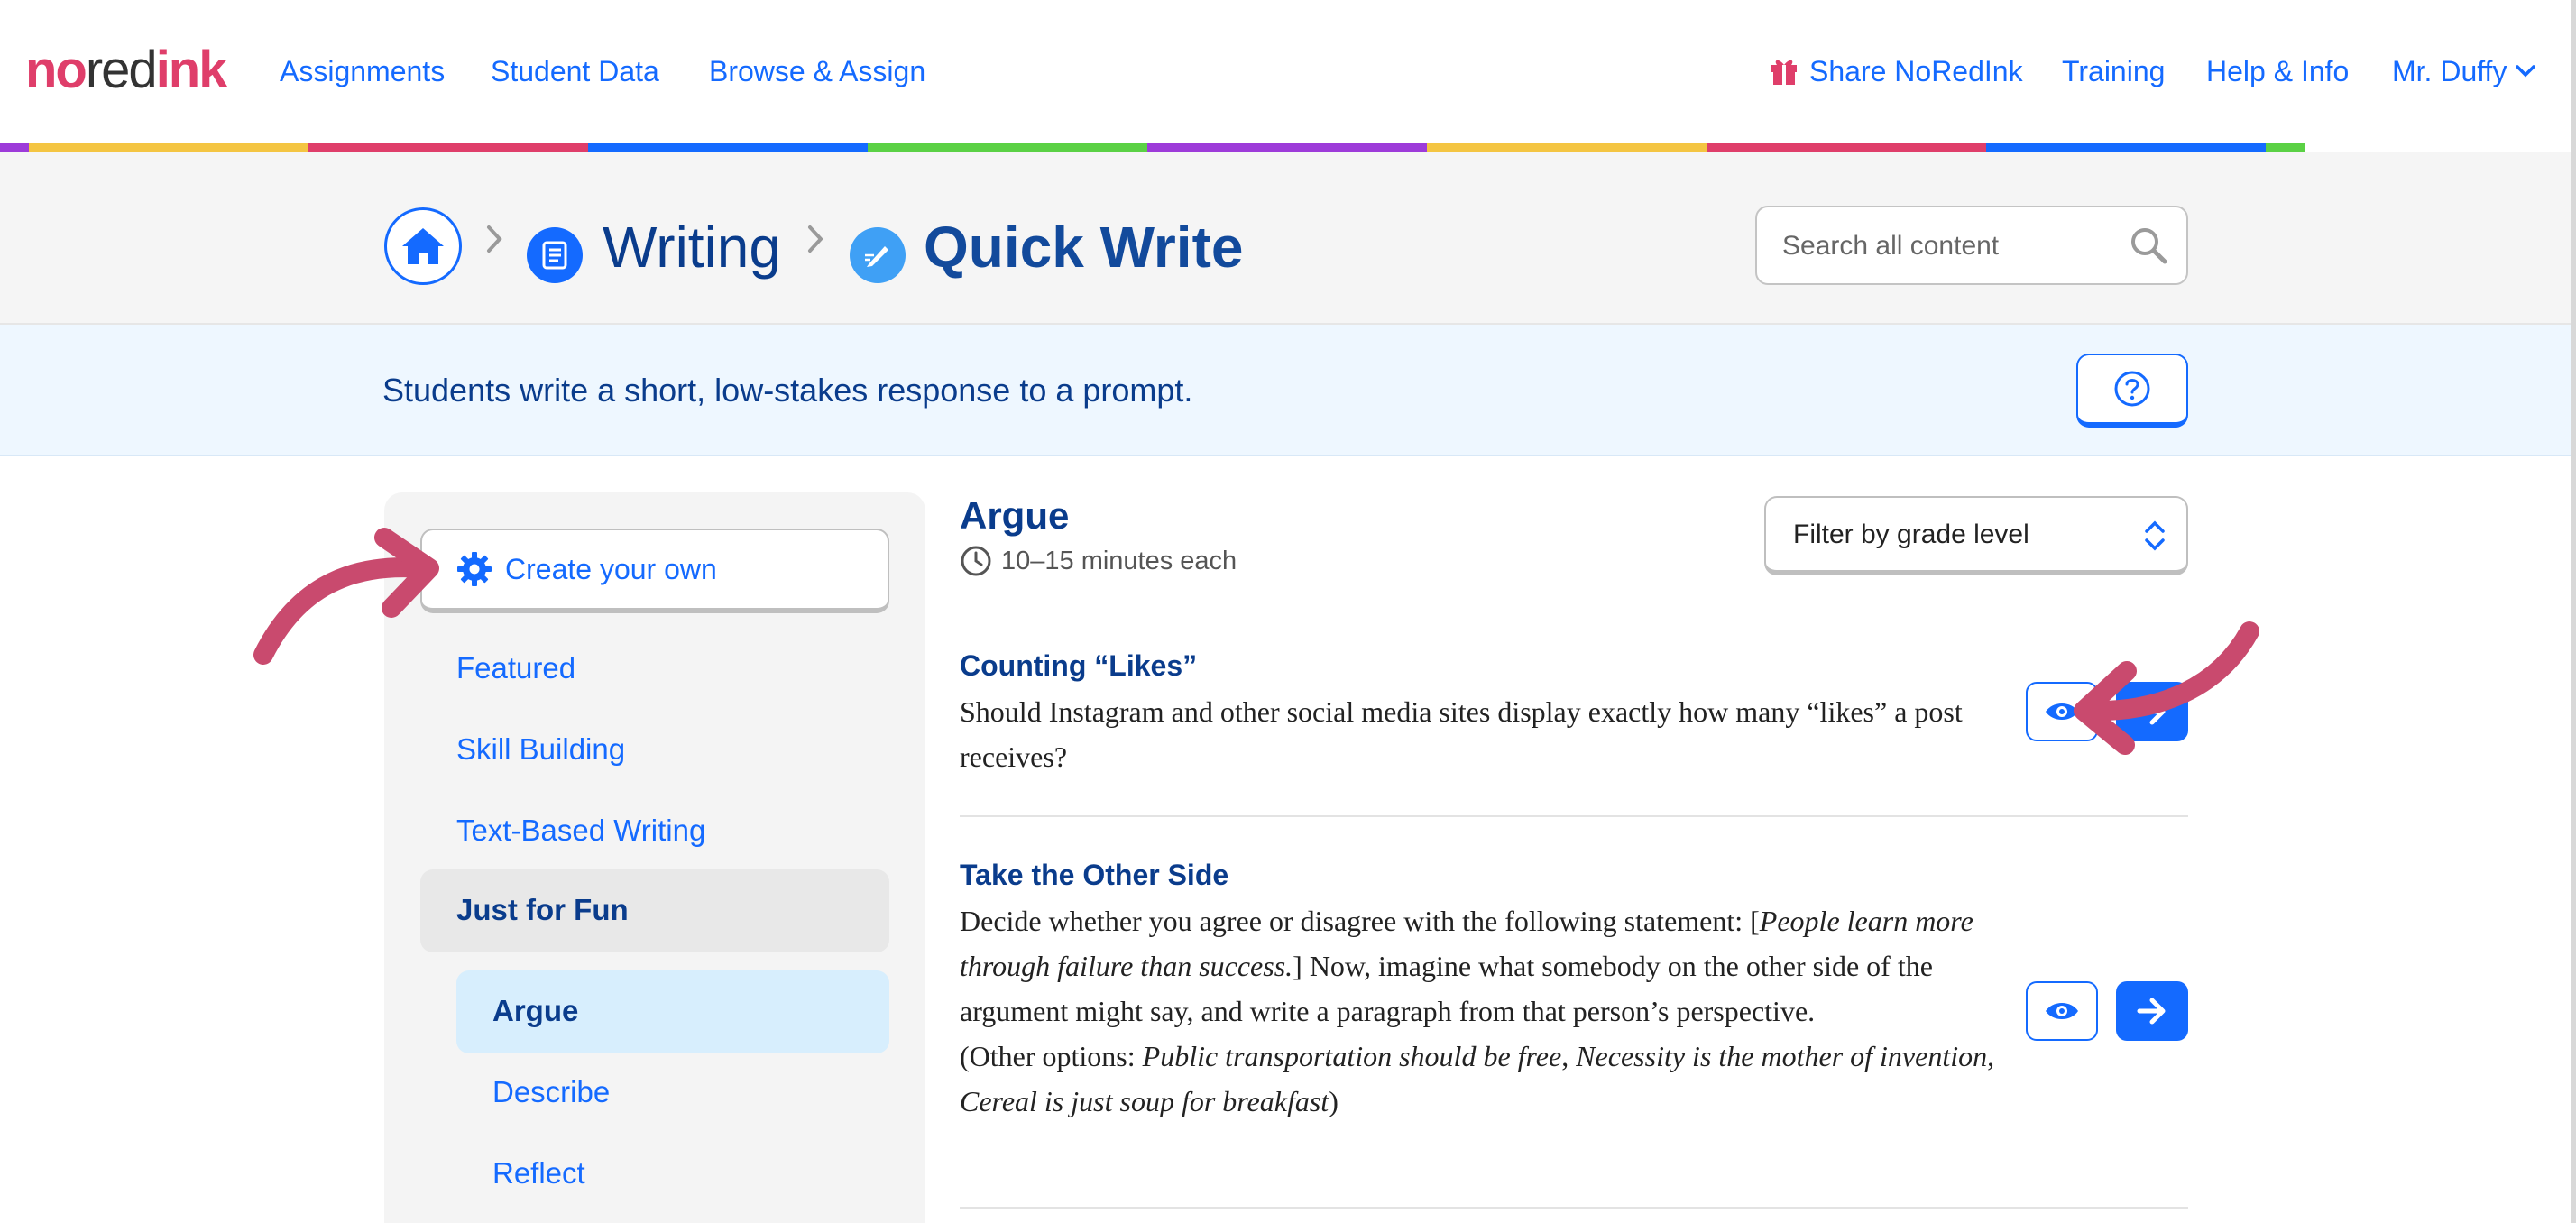  What do you see at coordinates (362, 71) in the screenshot?
I see `nav-assignments: Assignments` at bounding box center [362, 71].